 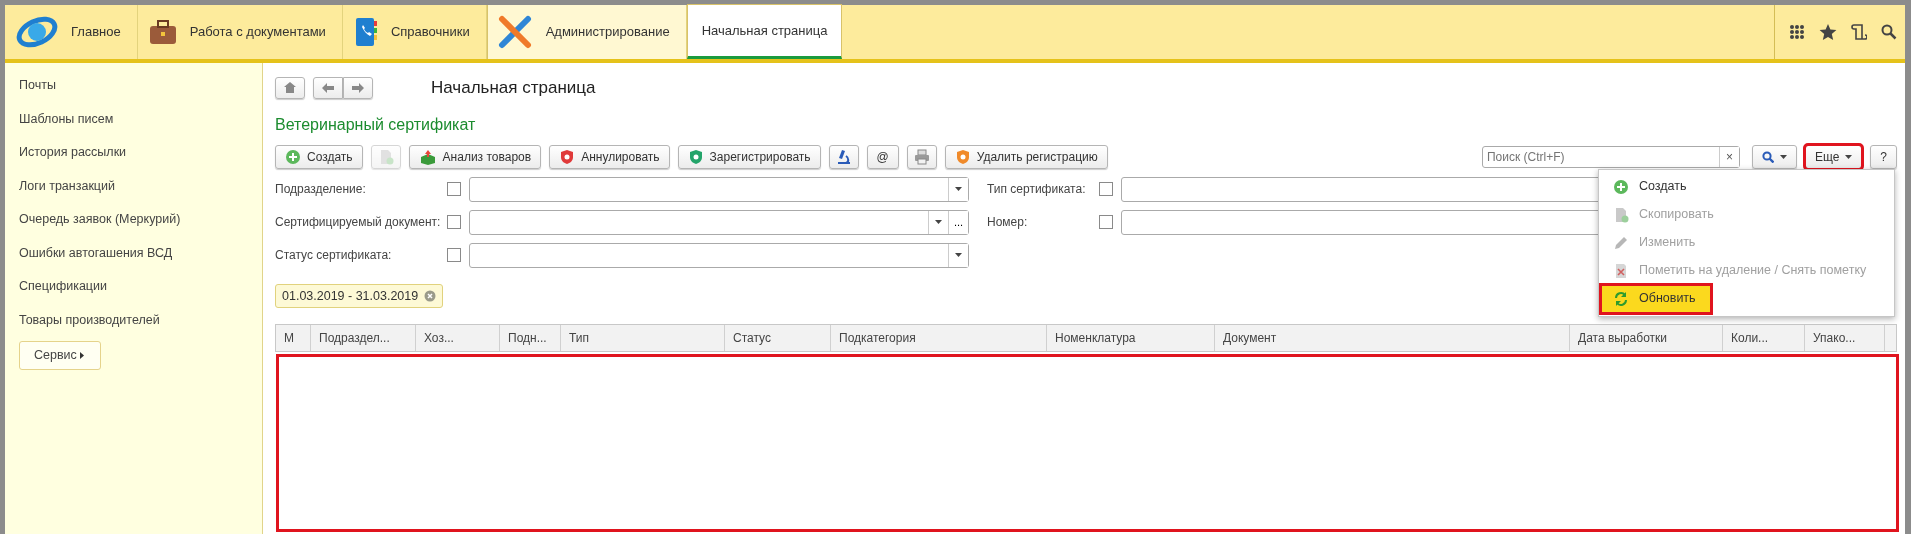 What do you see at coordinates (358, 222) in the screenshot?
I see `field-label: Сертифицируемый документ:` at bounding box center [358, 222].